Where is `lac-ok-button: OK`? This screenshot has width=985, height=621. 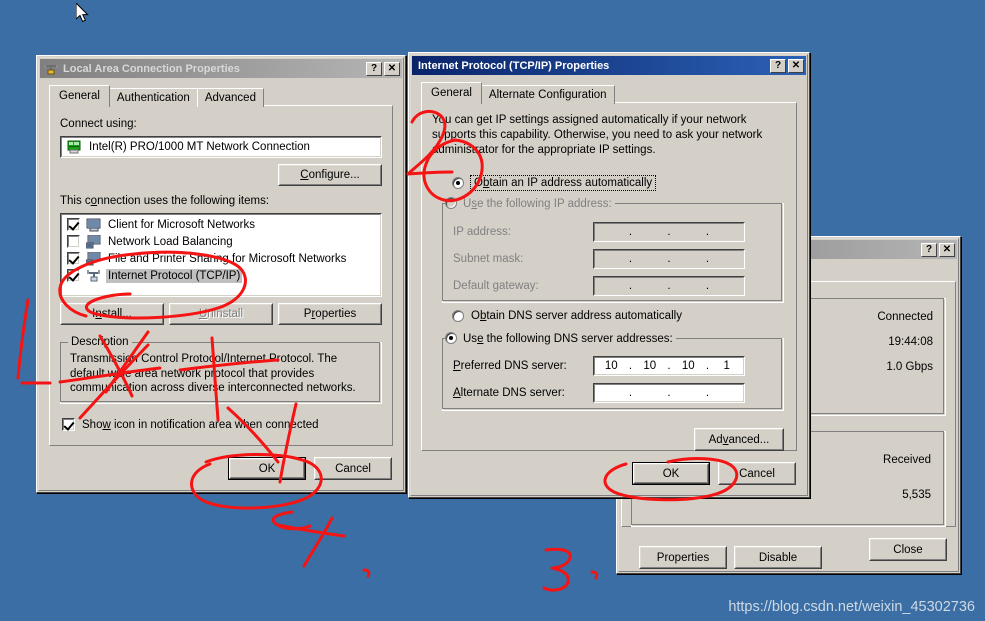 lac-ok-button: OK is located at coordinates (267, 468).